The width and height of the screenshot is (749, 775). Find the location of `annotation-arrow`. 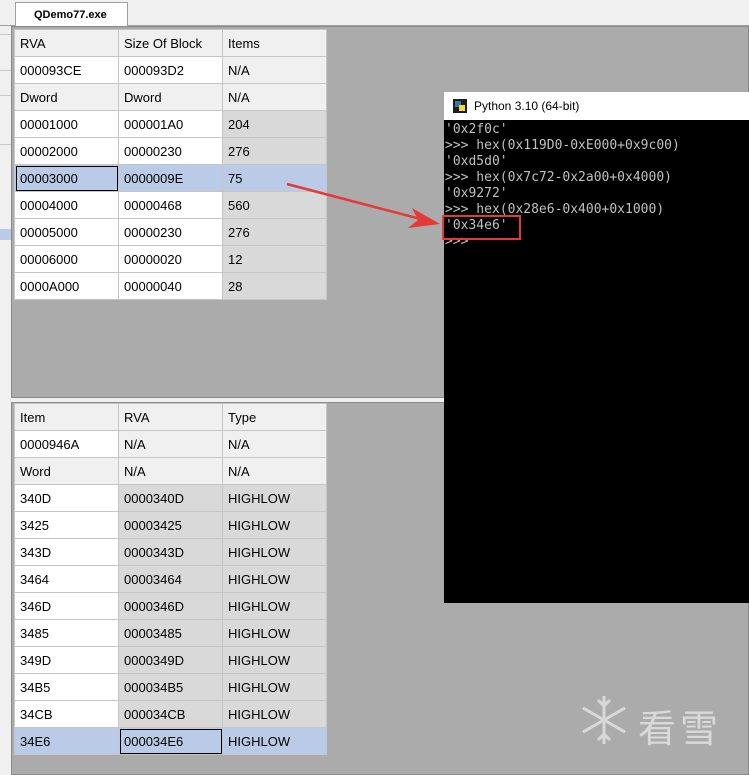

annotation-arrow is located at coordinates (363, 205).